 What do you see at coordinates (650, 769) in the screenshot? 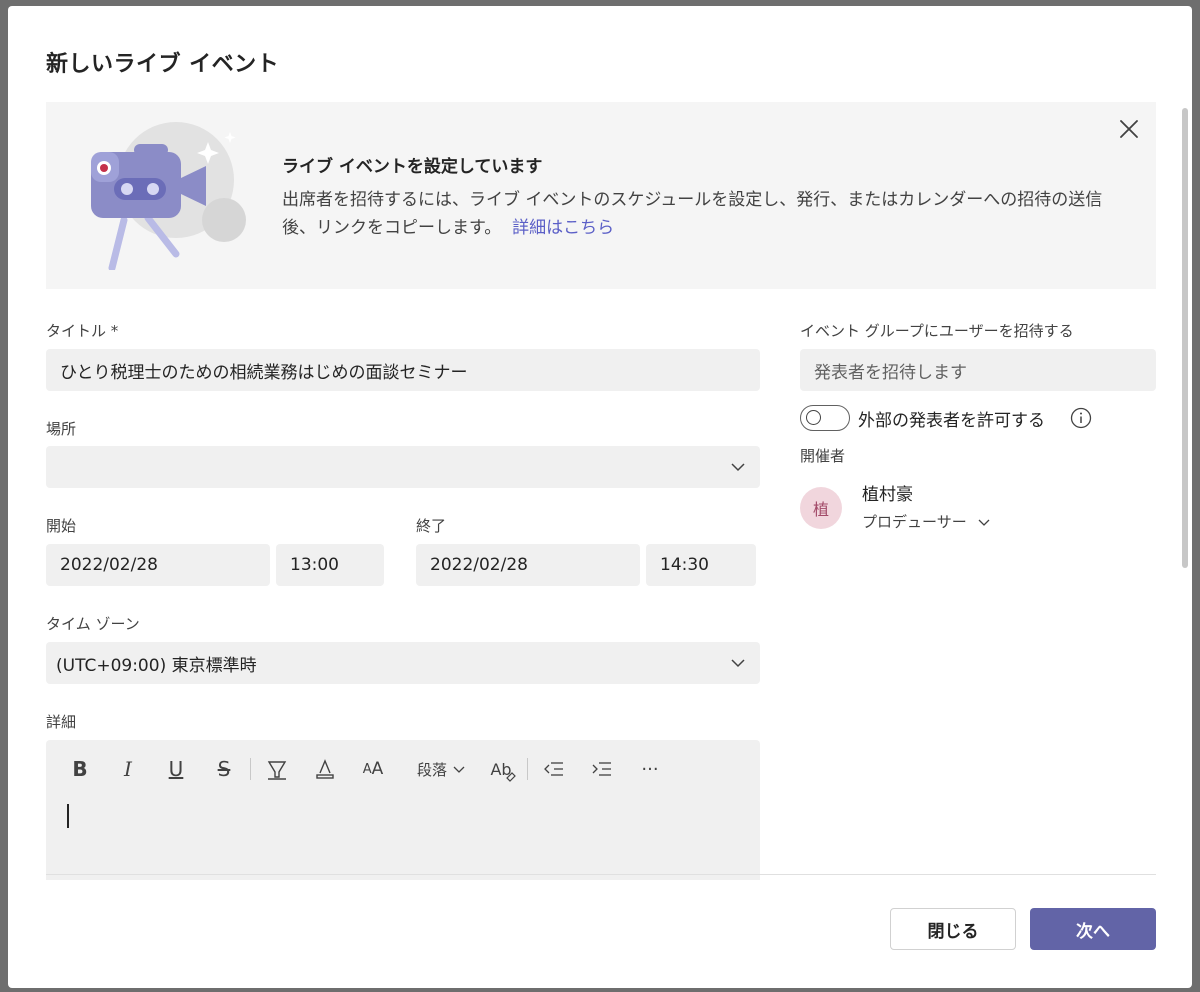
I see `more-icon: ···` at bounding box center [650, 769].